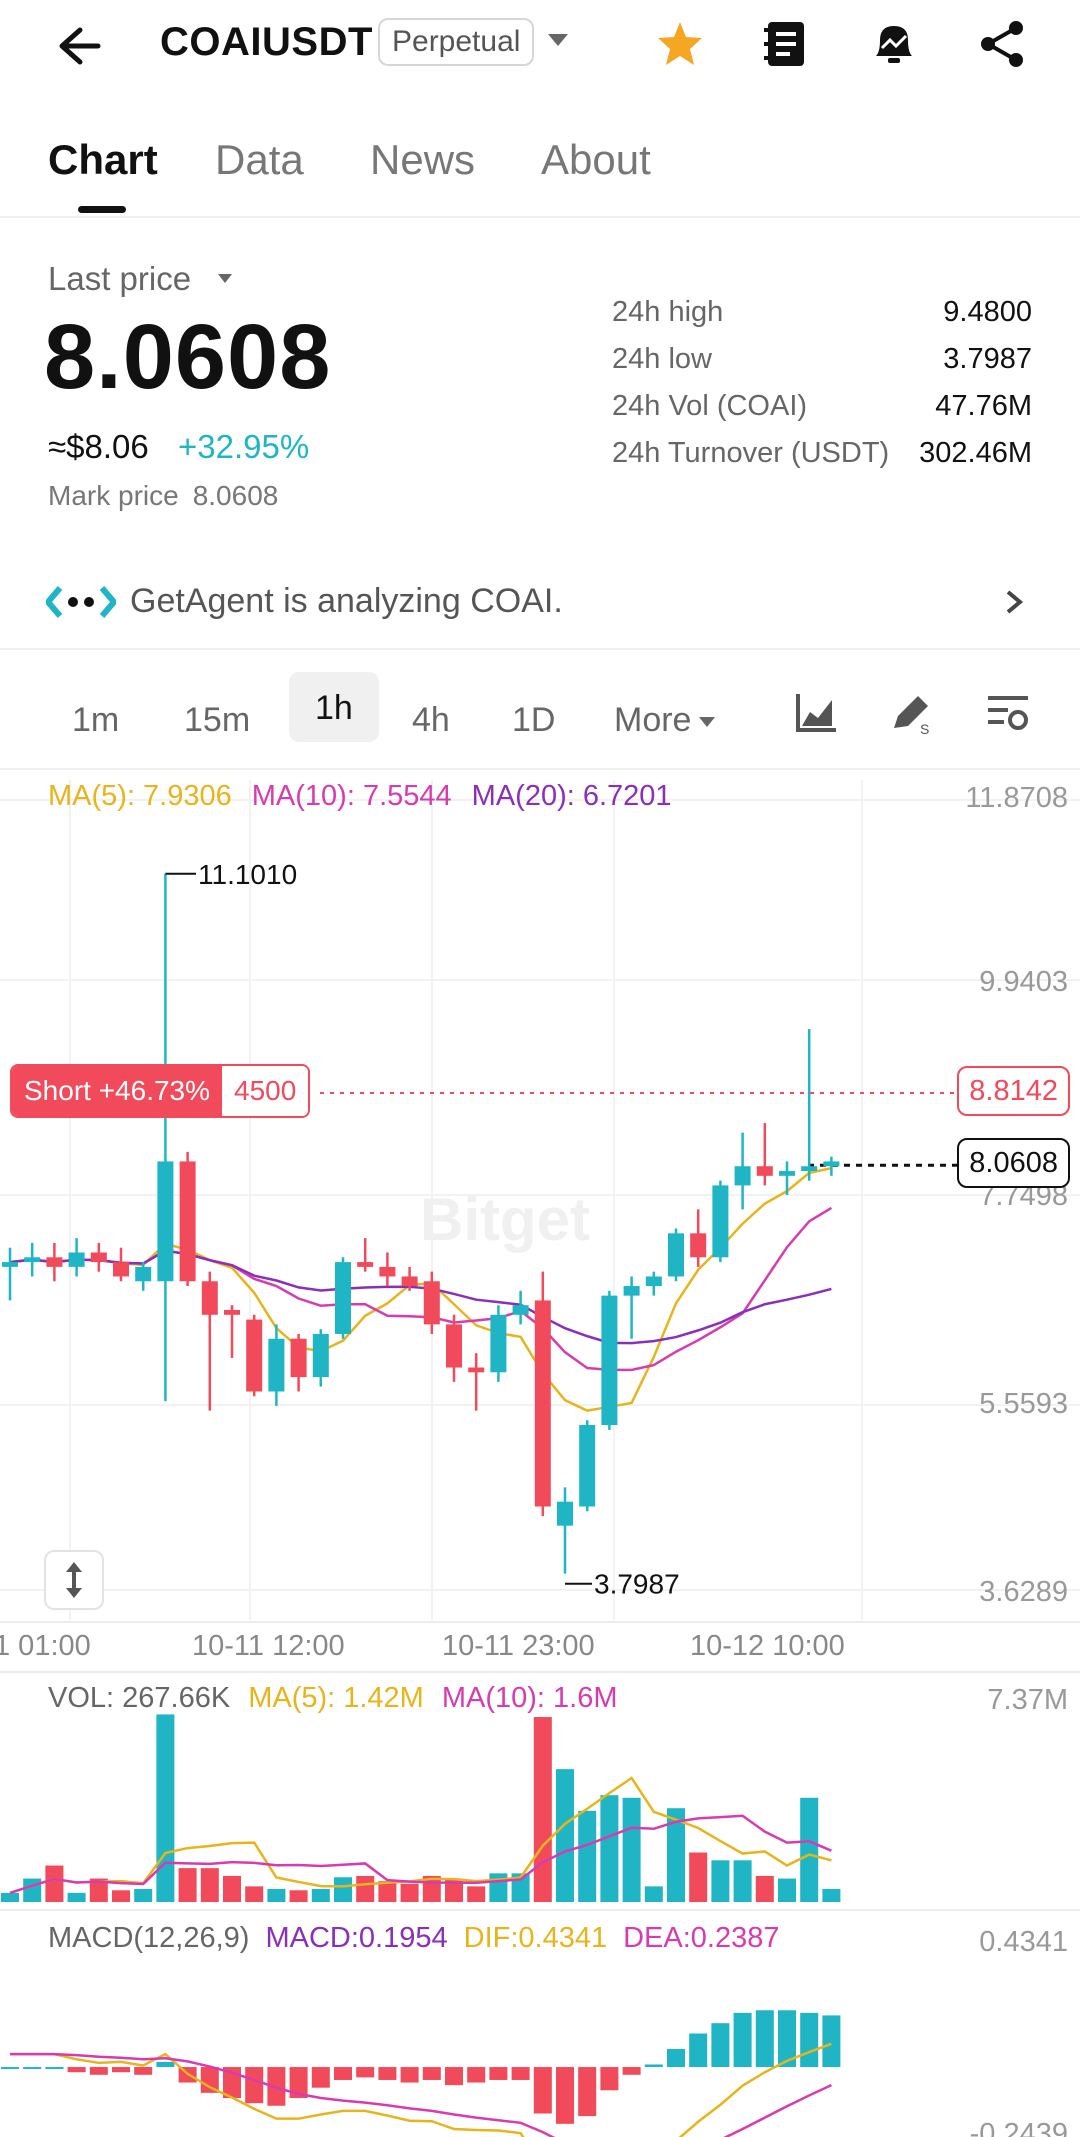 The image size is (1080, 2137). Describe the element at coordinates (701, 1938) in the screenshot. I see `dea-value: DEA:0.2387` at that location.